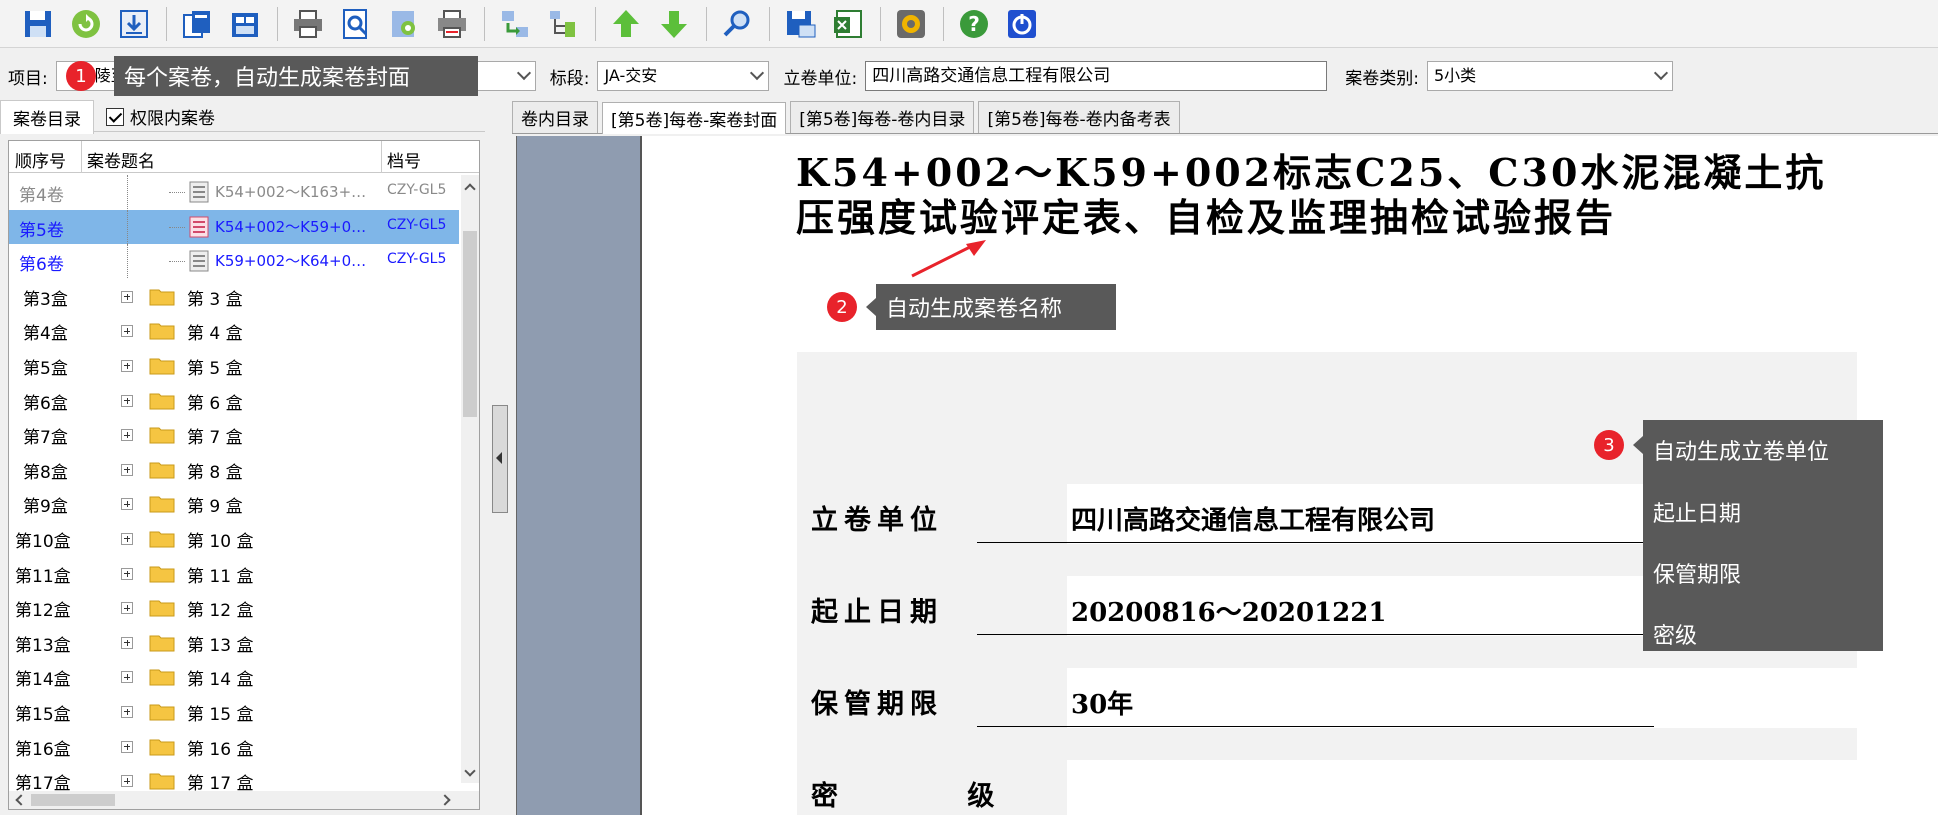  What do you see at coordinates (86, 24) in the screenshot?
I see `refresh-button` at bounding box center [86, 24].